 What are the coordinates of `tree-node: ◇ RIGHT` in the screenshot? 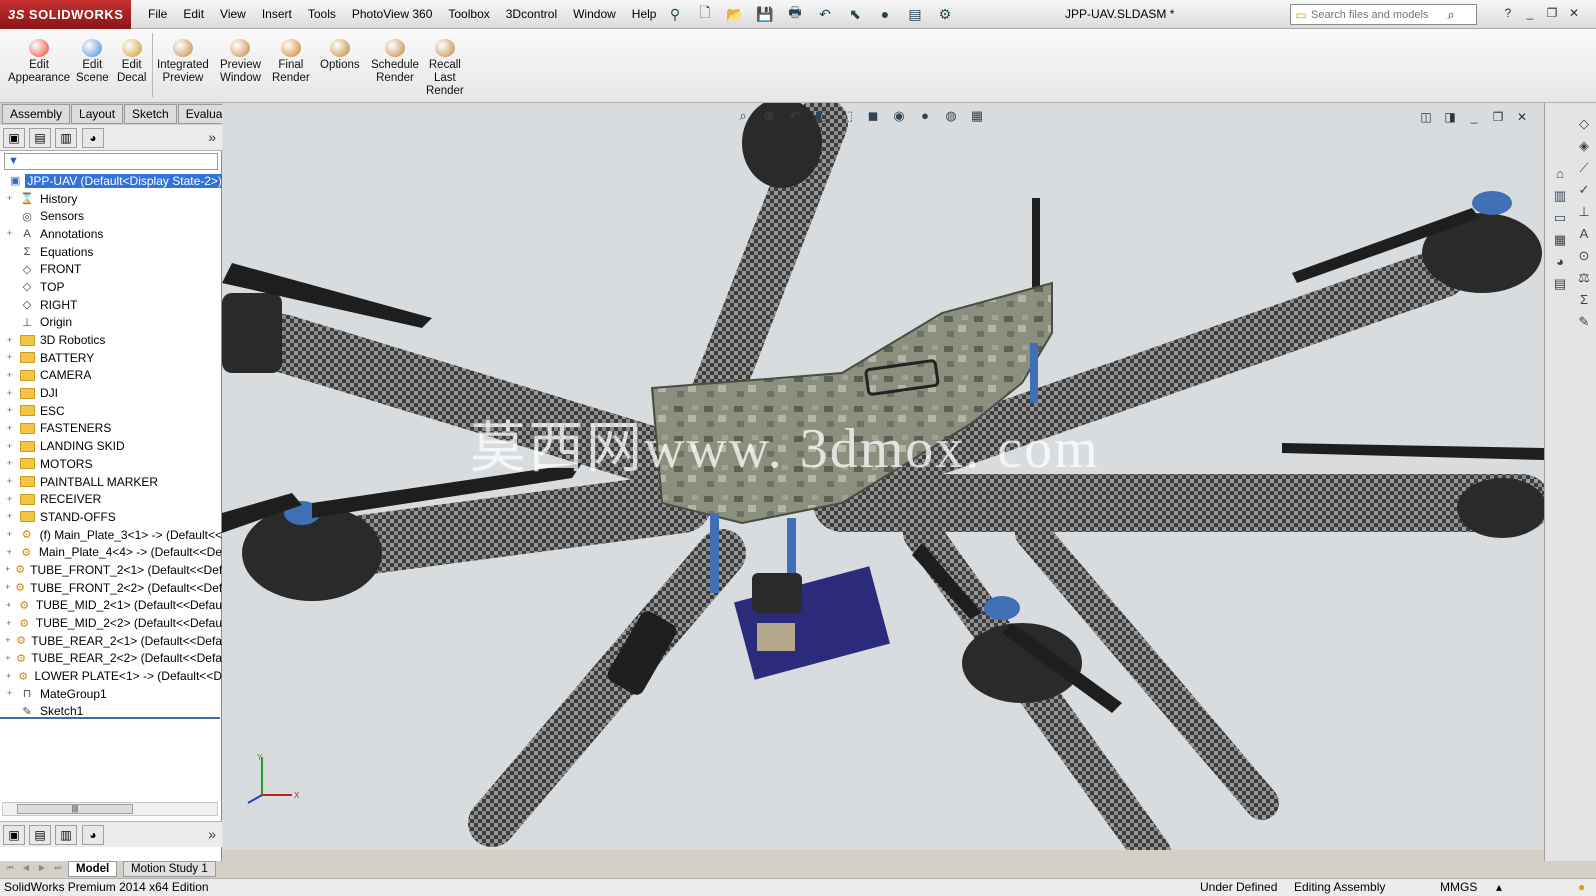 It's located at (111, 305).